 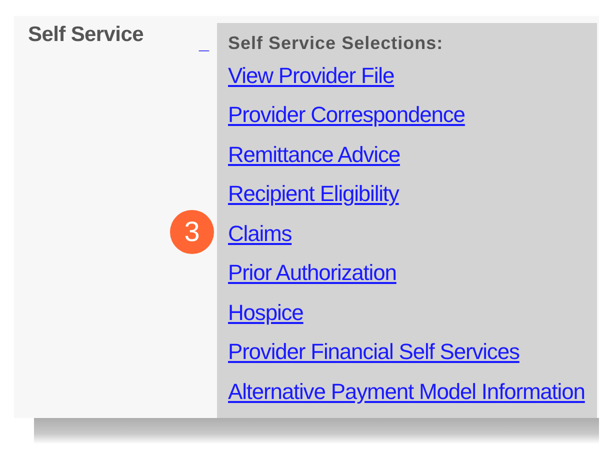 What do you see at coordinates (374, 351) in the screenshot?
I see `selection-link: Provider Financial Self Services` at bounding box center [374, 351].